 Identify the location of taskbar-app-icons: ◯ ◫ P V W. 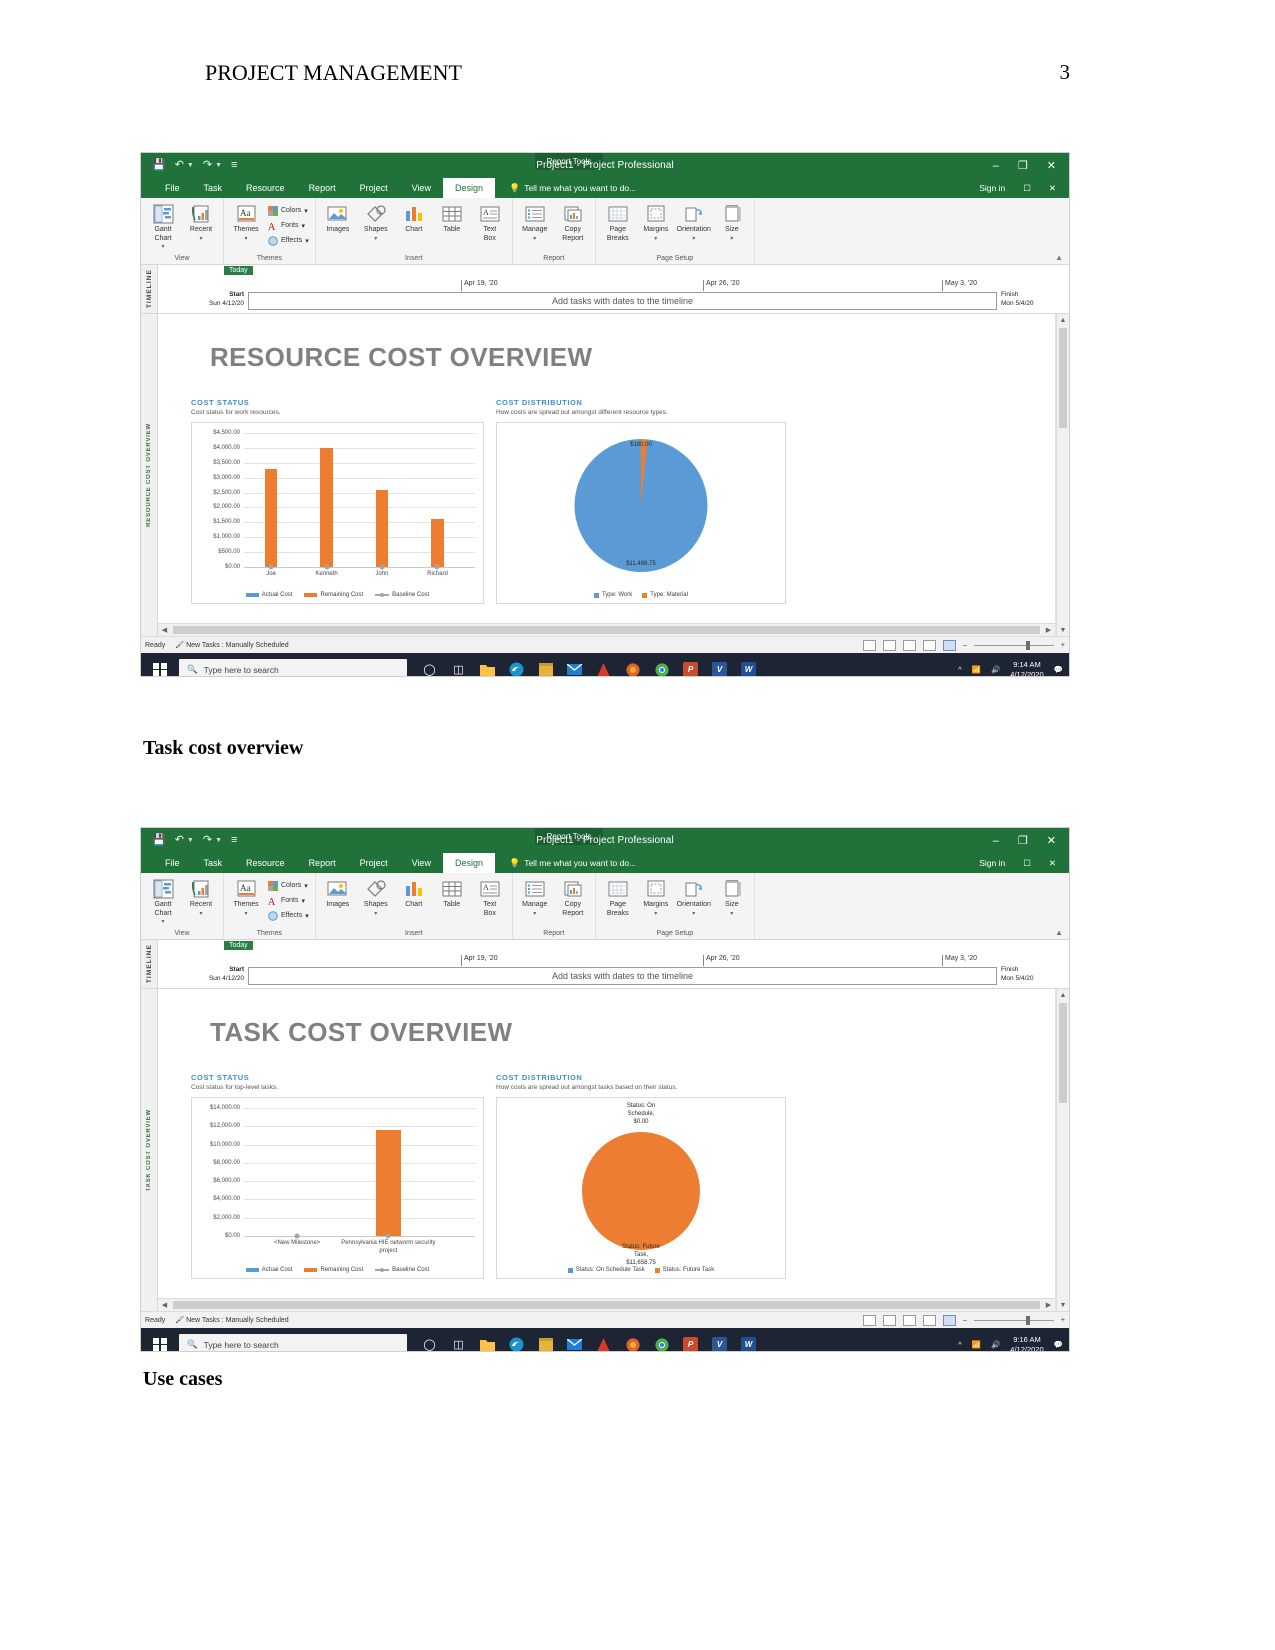
(589, 668).